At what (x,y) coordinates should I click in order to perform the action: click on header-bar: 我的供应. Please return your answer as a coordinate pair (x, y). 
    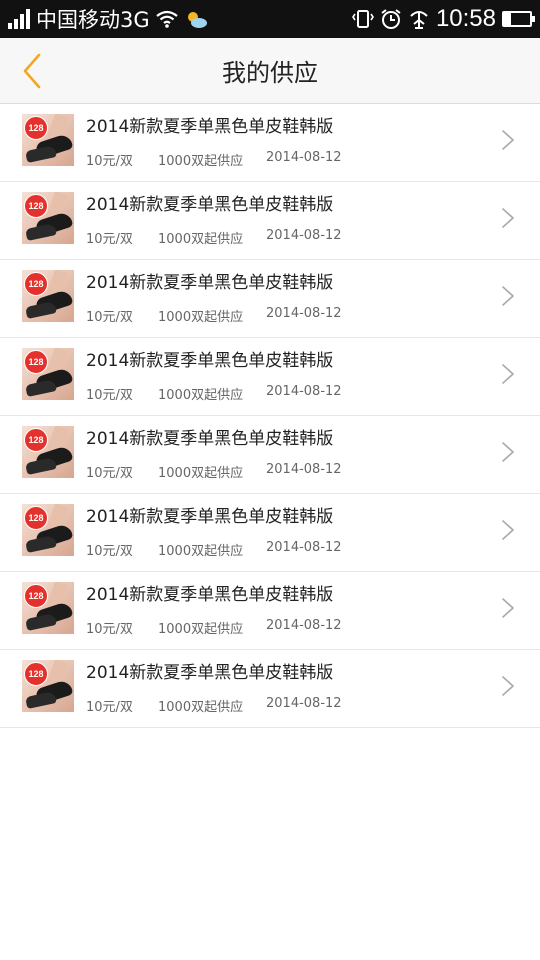
    Looking at the image, I should click on (270, 71).